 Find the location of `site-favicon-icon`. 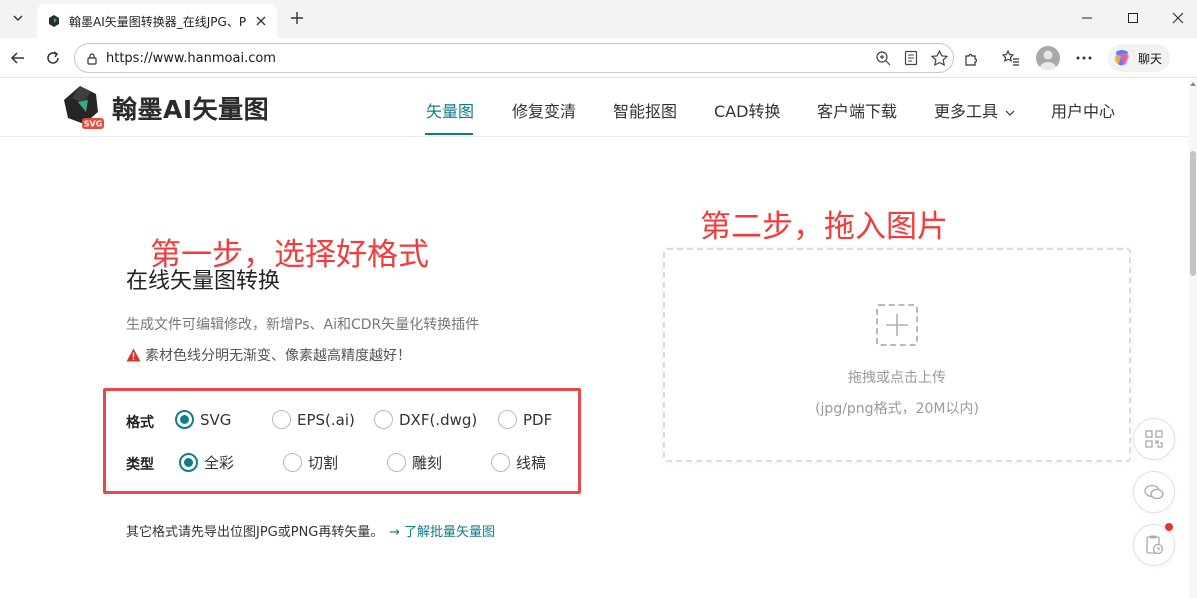

site-favicon-icon is located at coordinates (54, 21).